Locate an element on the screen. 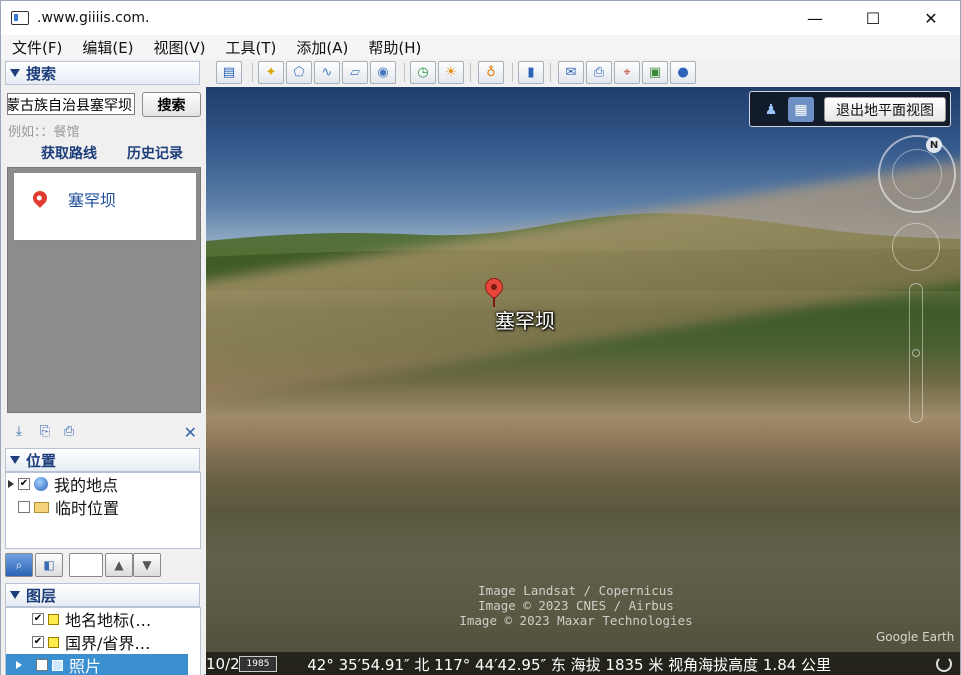 The height and width of the screenshot is (675, 961). historical-imagery-button: ◷ is located at coordinates (423, 72).